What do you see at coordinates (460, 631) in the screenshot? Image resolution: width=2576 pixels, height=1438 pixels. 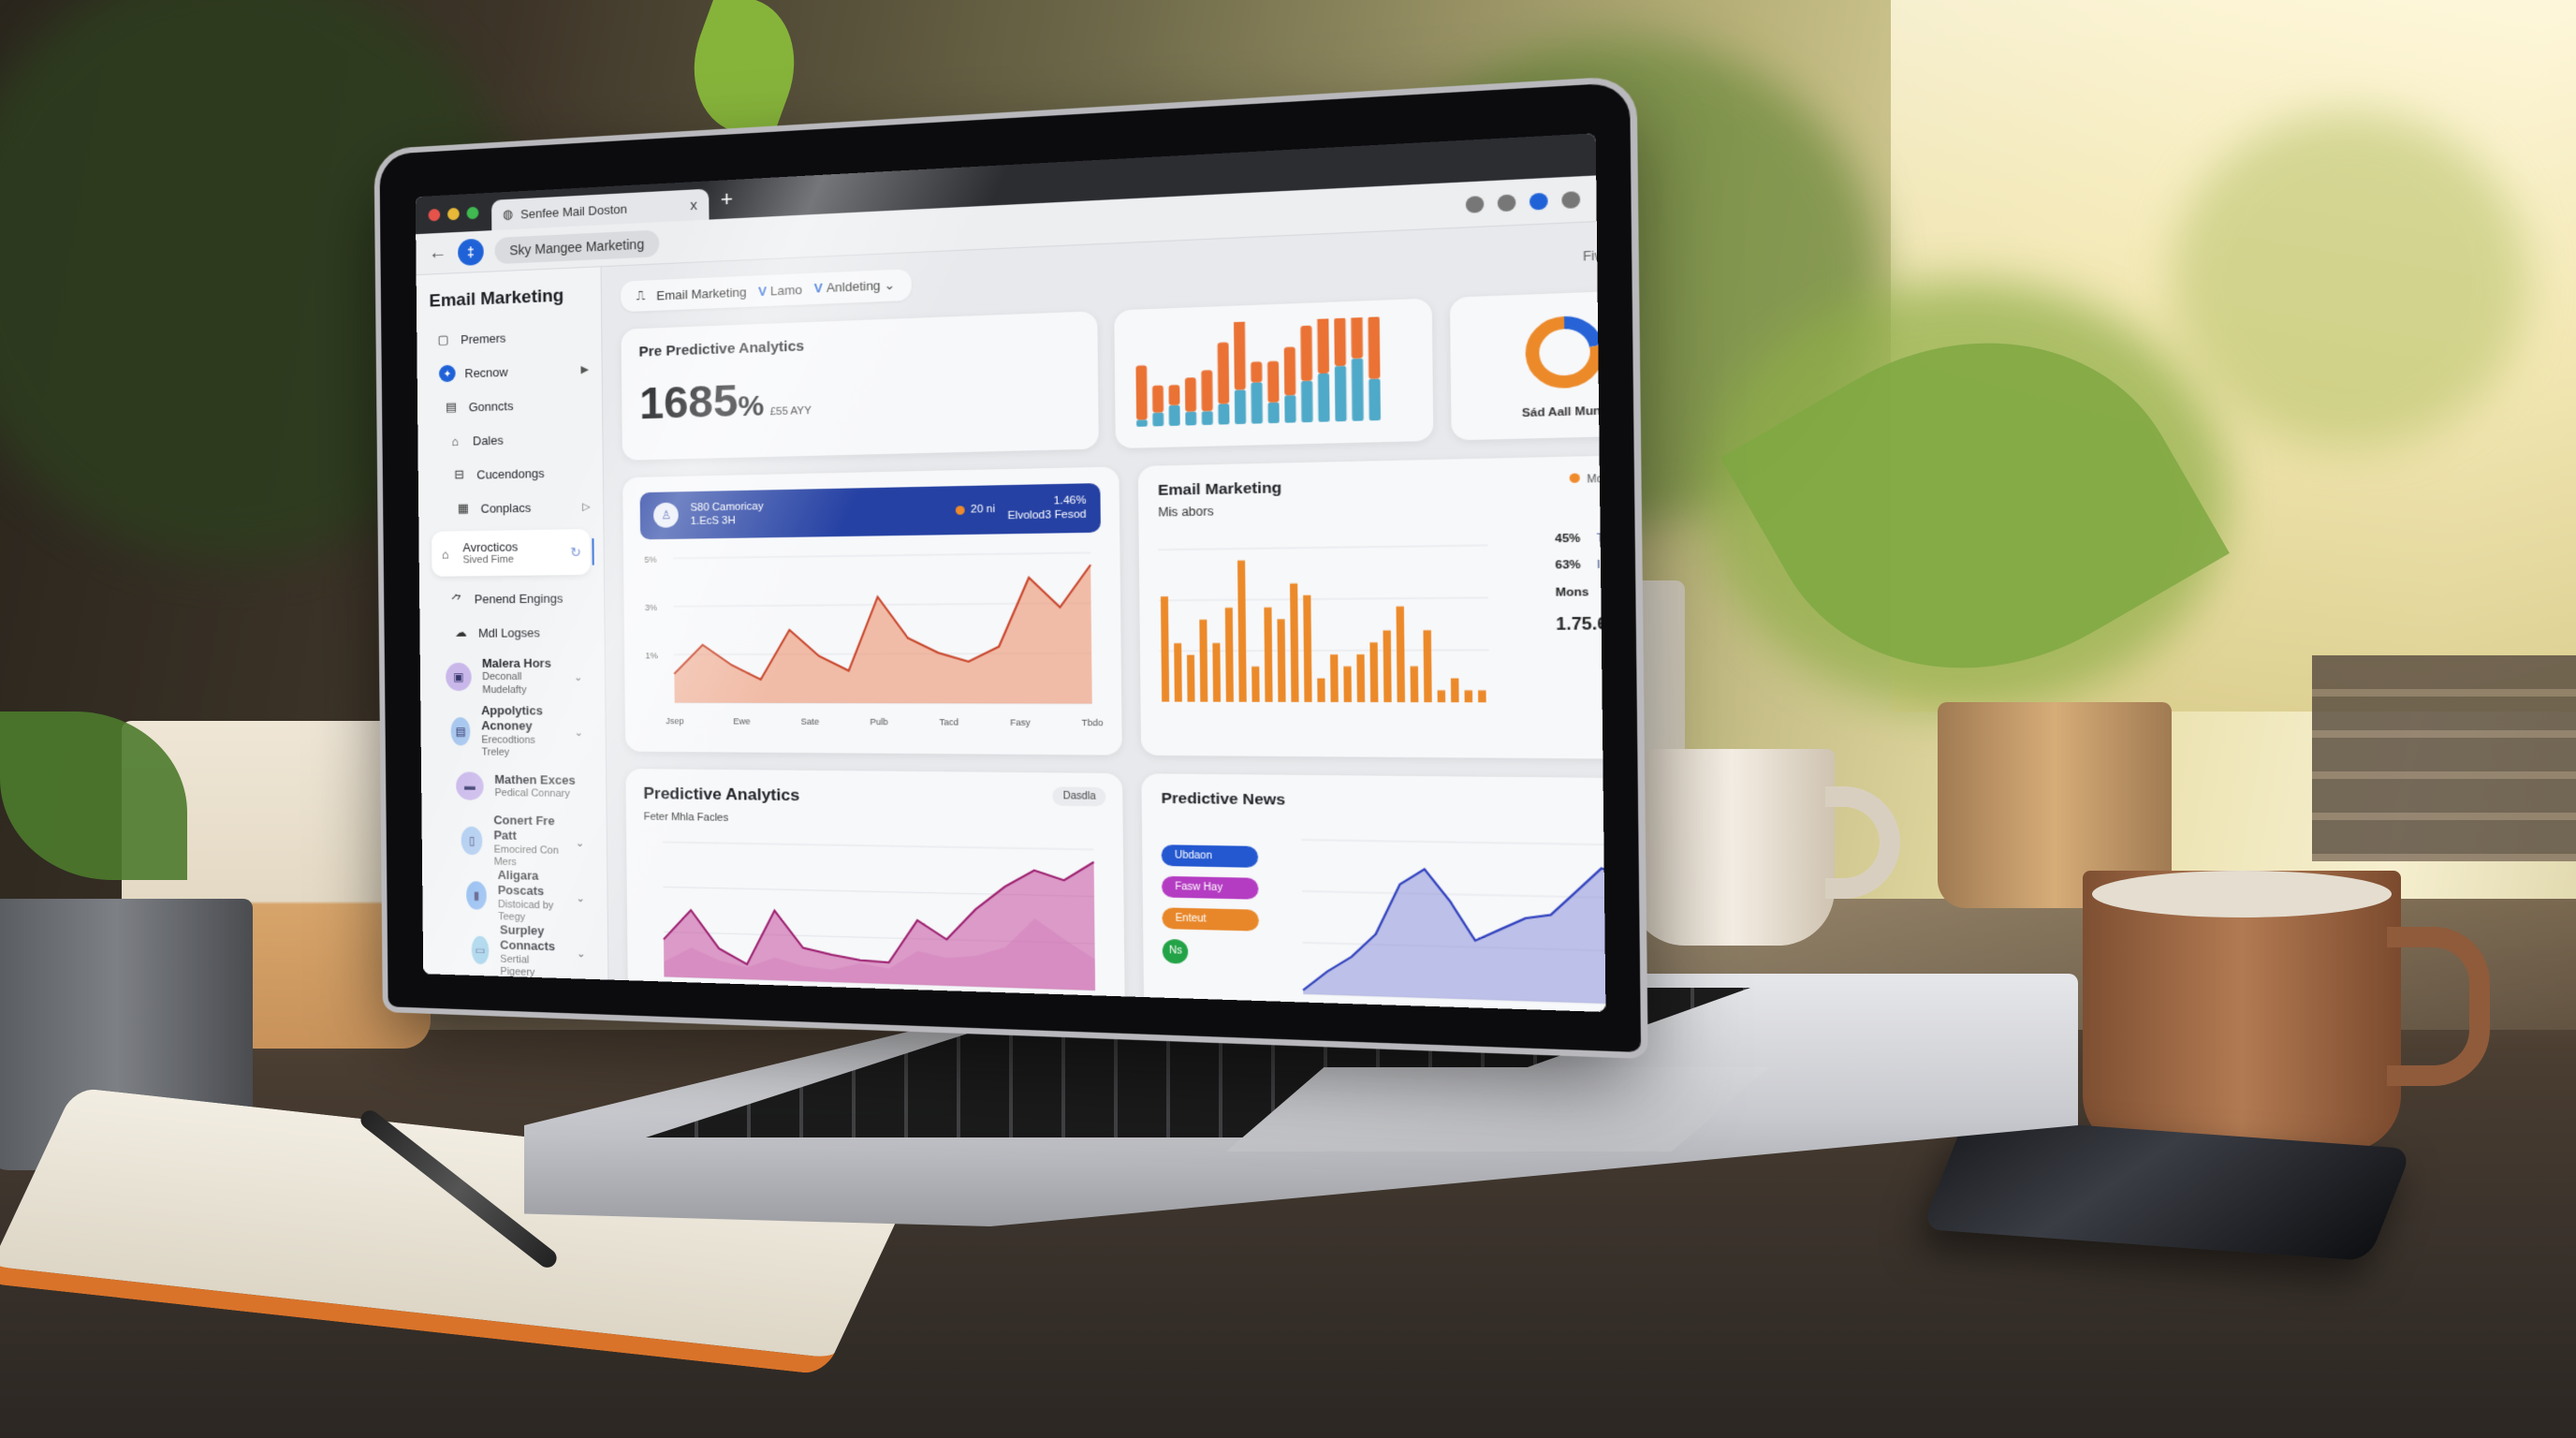 I see `cloud-icon: ☁` at bounding box center [460, 631].